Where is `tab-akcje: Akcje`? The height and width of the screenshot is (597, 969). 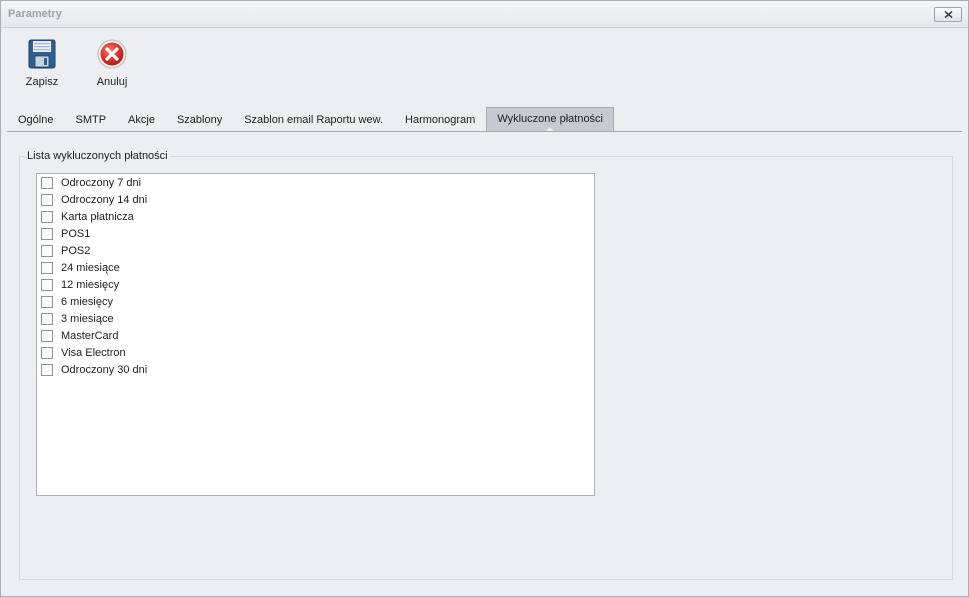
tab-akcje: Akcje is located at coordinates (141, 120).